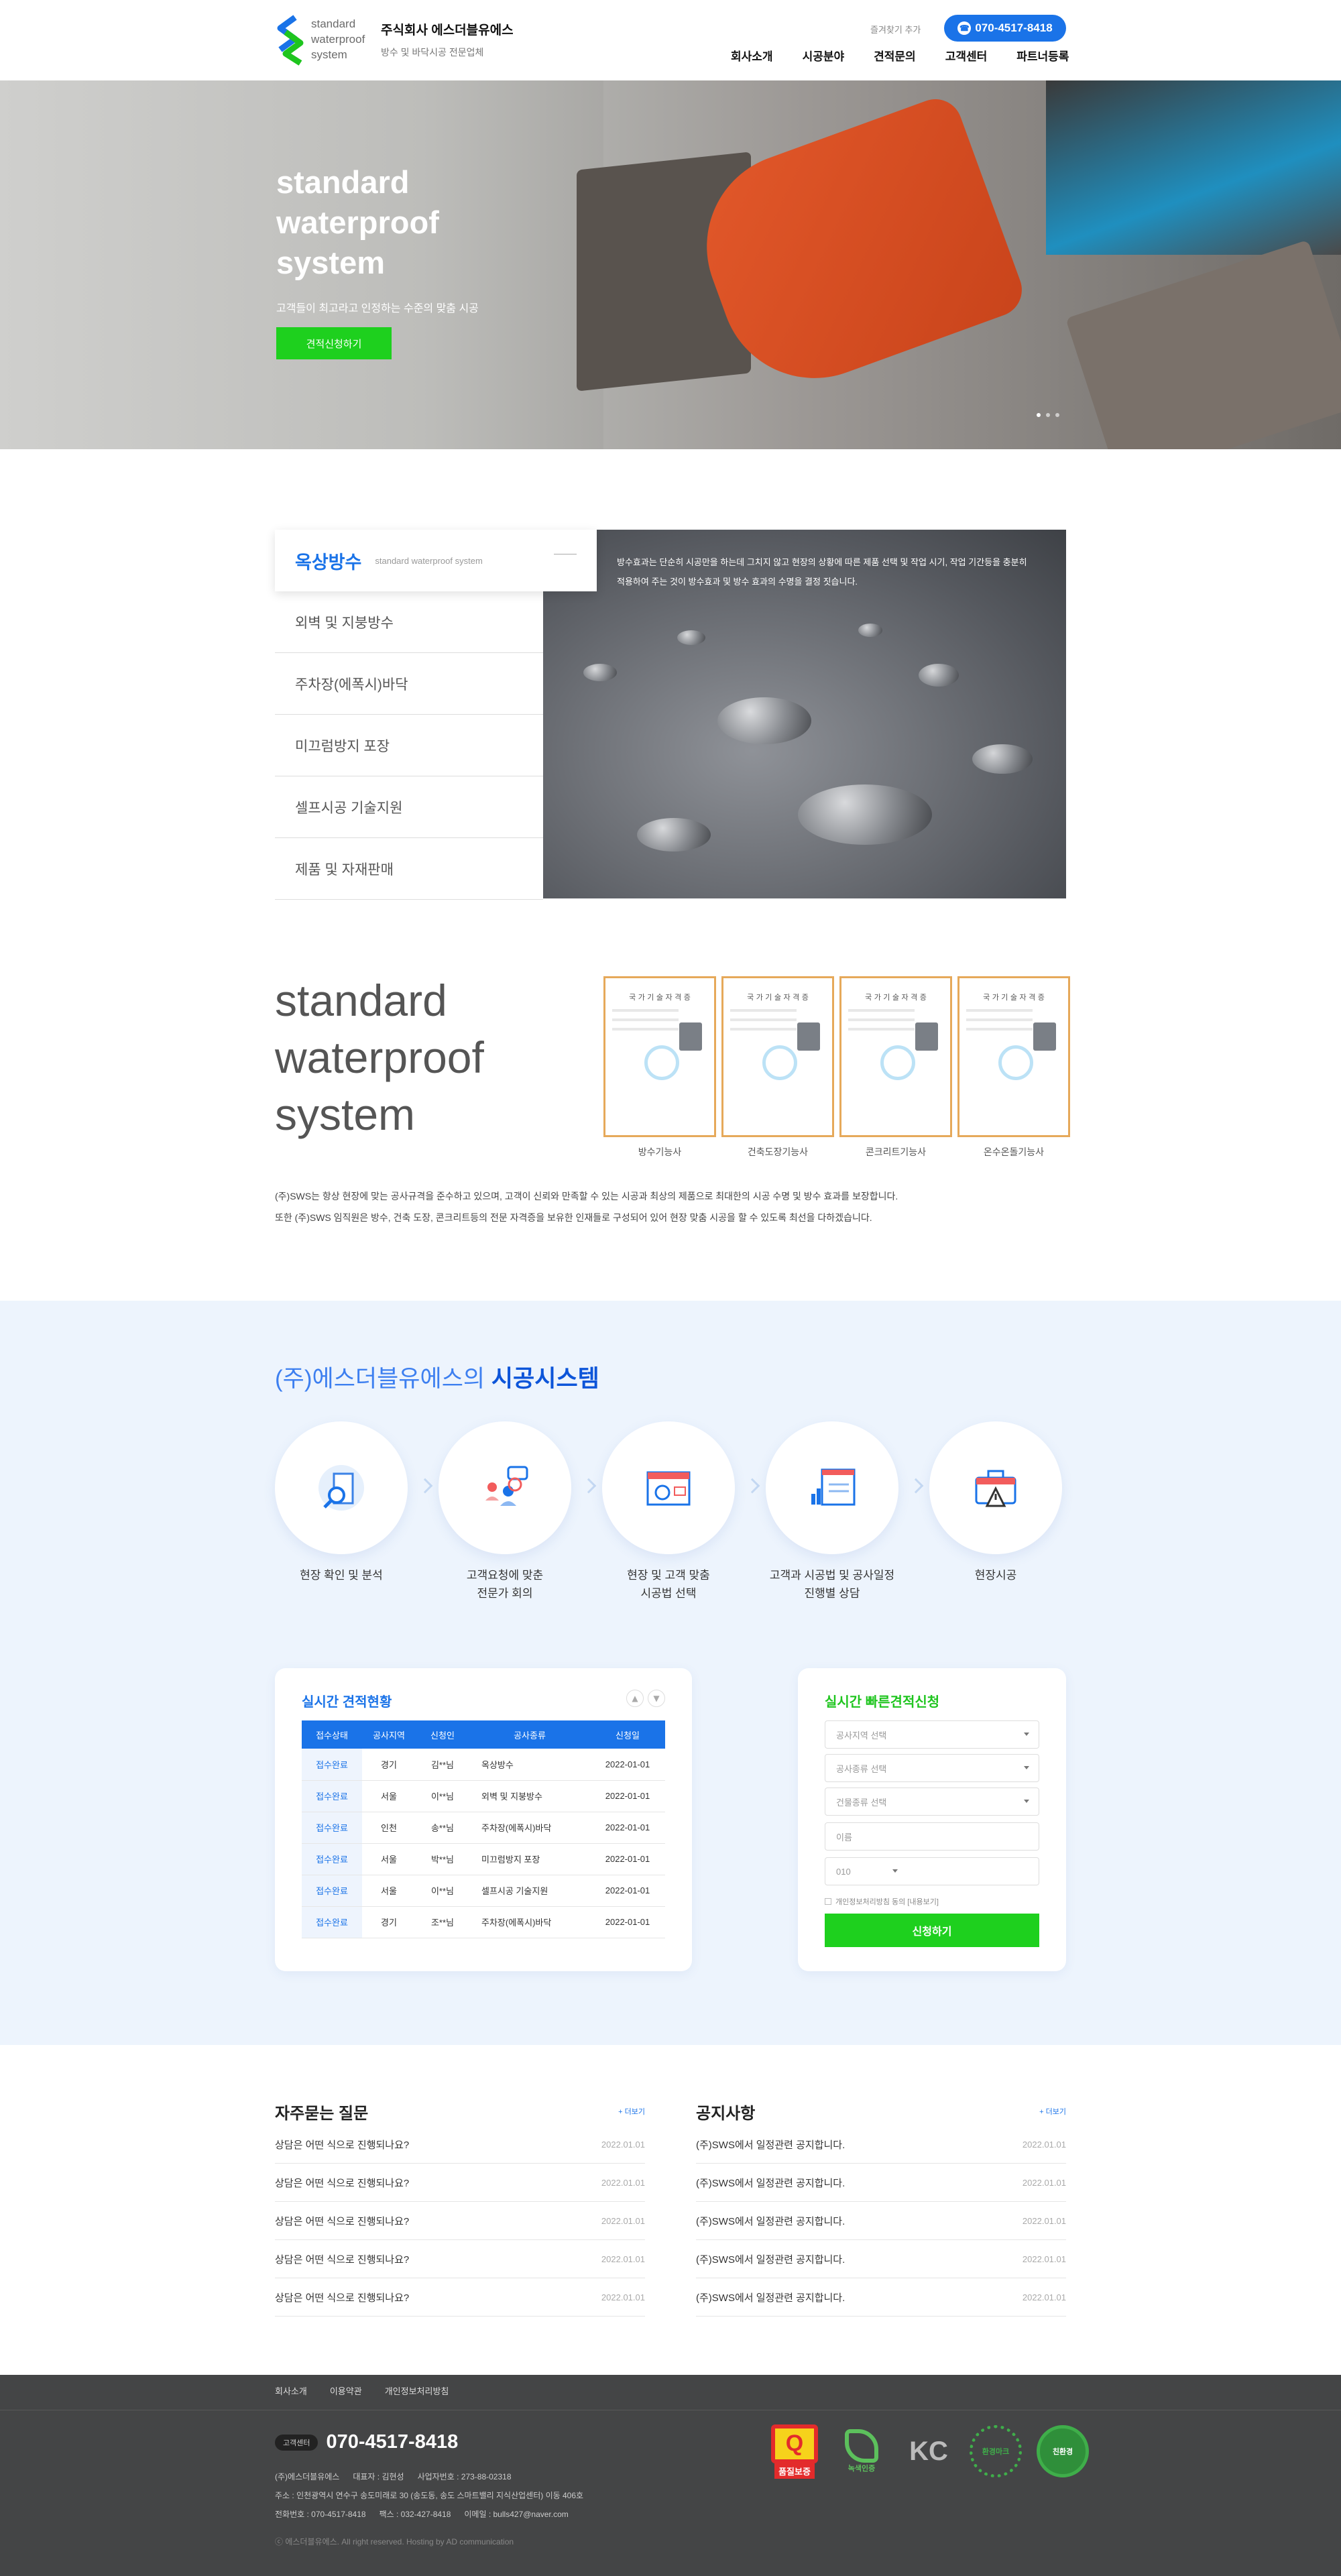 Image resolution: width=1341 pixels, height=2576 pixels. What do you see at coordinates (1014, 27) in the screenshot?
I see `phone-number: 070-4517-8418` at bounding box center [1014, 27].